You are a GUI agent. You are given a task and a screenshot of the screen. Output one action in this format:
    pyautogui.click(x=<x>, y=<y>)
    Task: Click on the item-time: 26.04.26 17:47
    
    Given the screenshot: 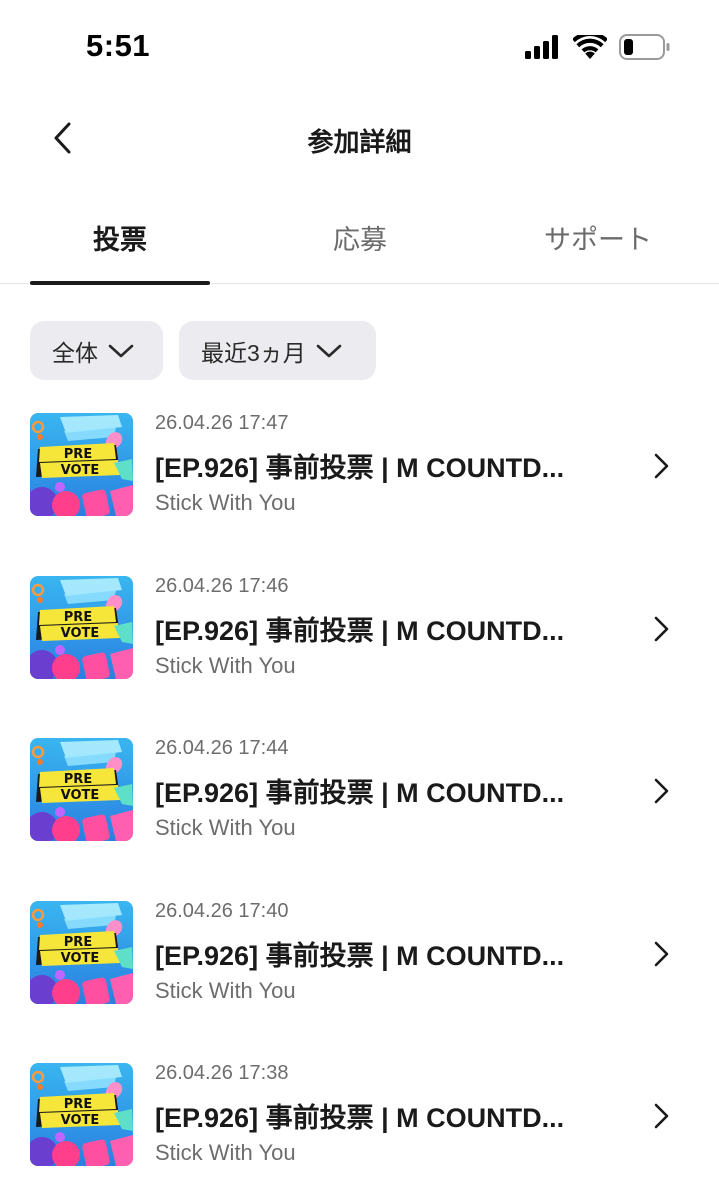 What is the action you would take?
    pyautogui.click(x=222, y=423)
    